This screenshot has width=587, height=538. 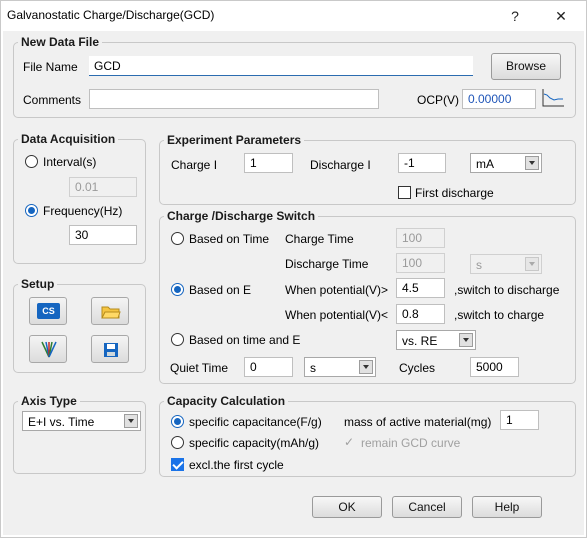 I want to click on based-on-time-radio, so click(x=177, y=238).